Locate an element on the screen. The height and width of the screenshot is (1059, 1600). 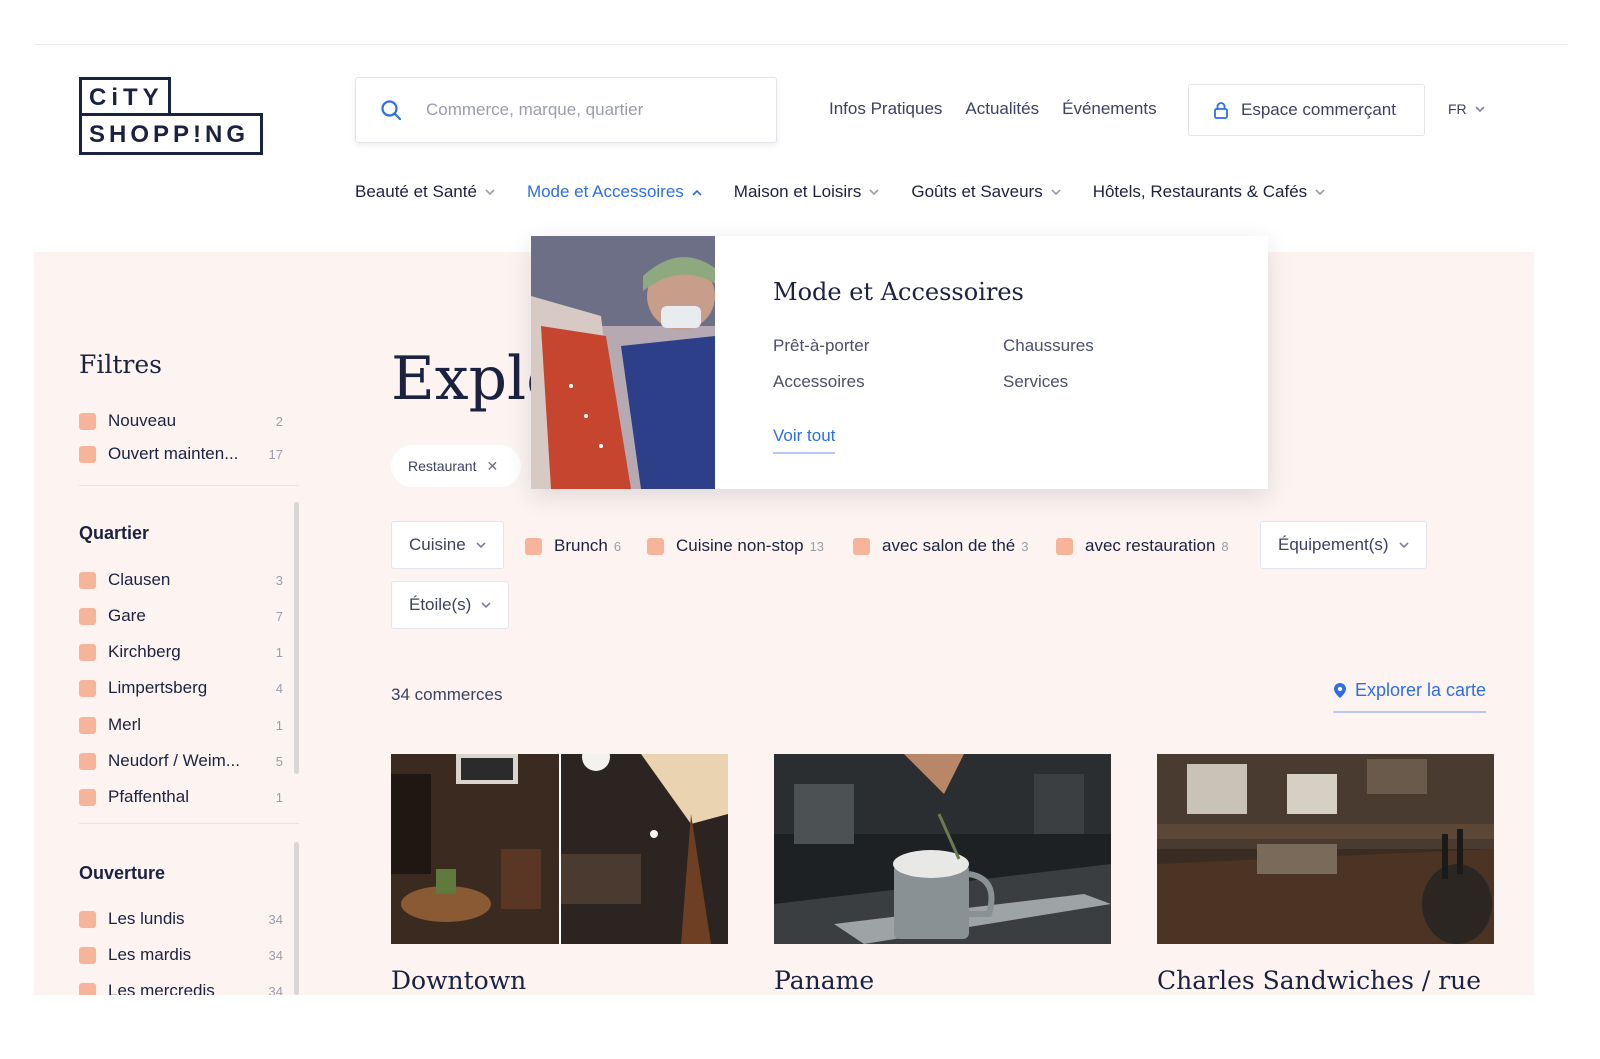
filter-label: Kirchberg is located at coordinates (144, 651).